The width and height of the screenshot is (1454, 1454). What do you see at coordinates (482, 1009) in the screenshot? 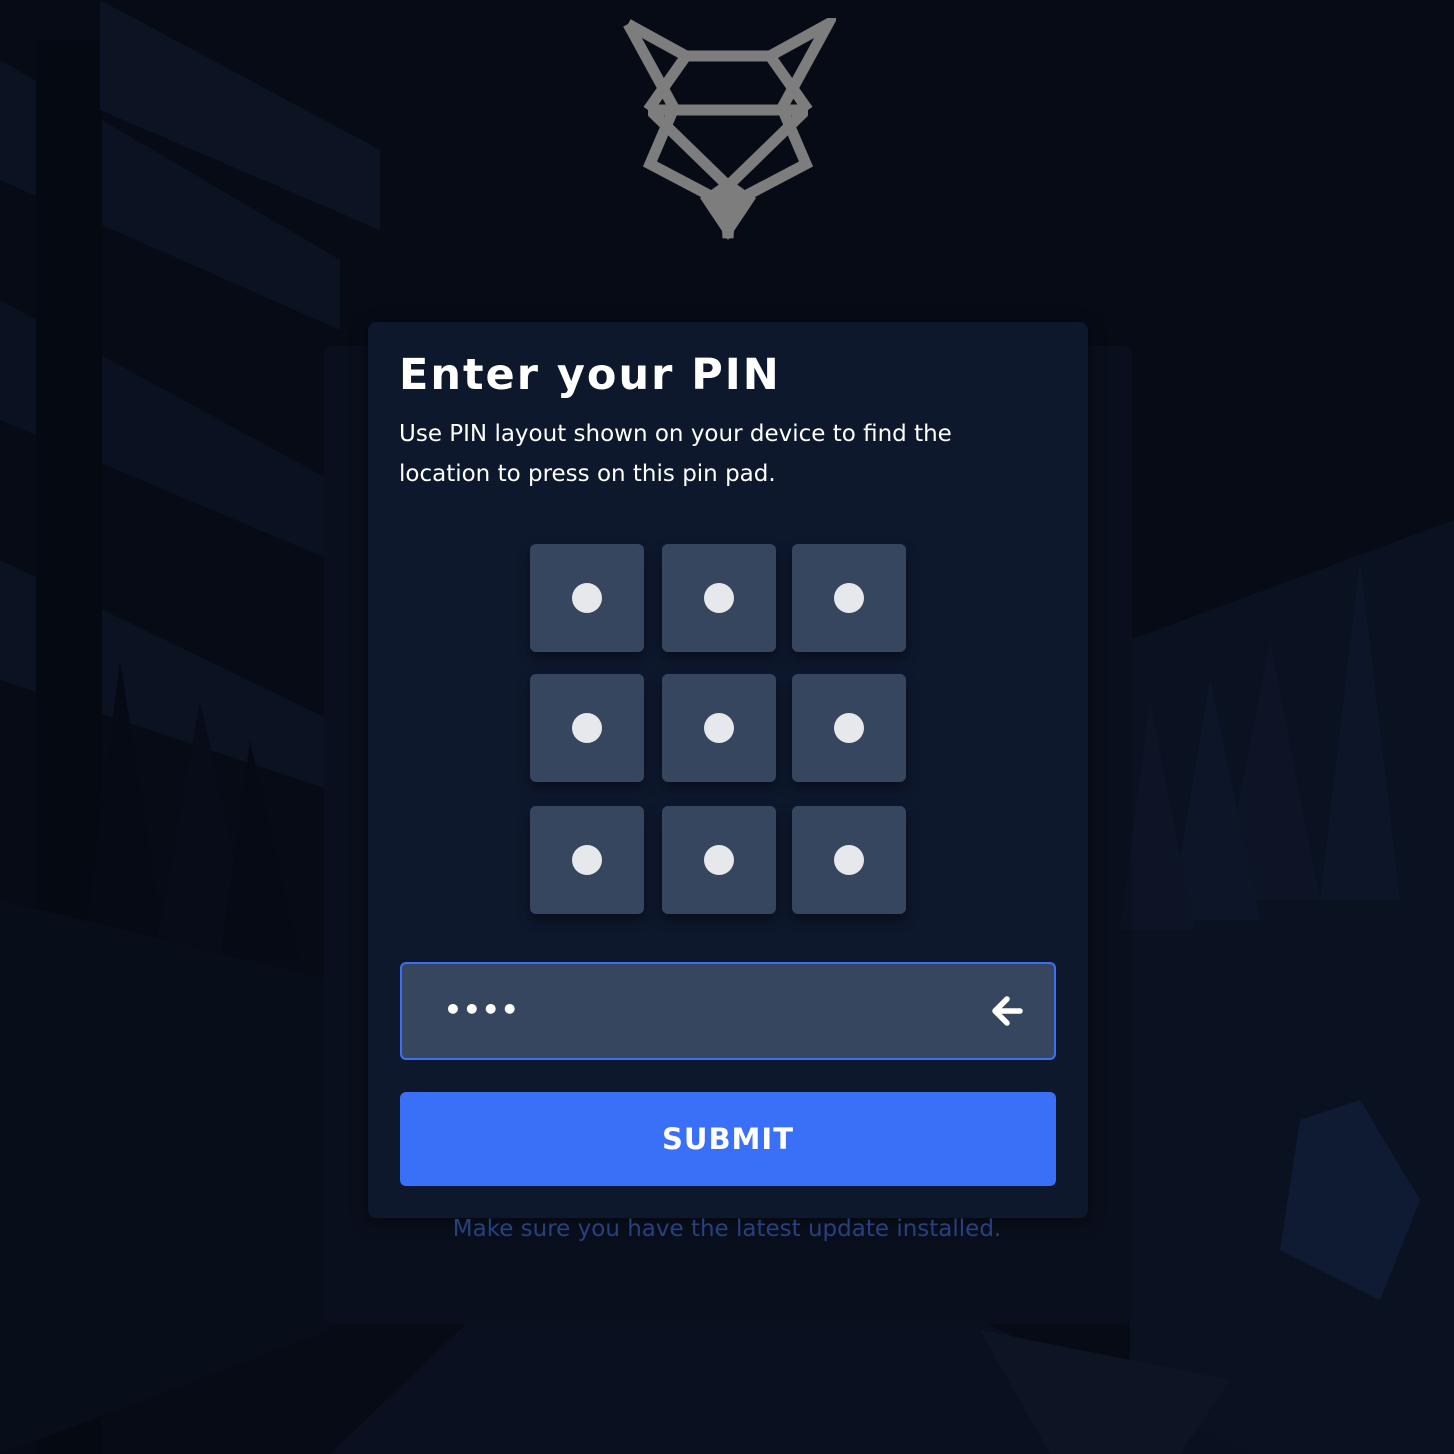
I see `pin-input-value: ••••` at bounding box center [482, 1009].